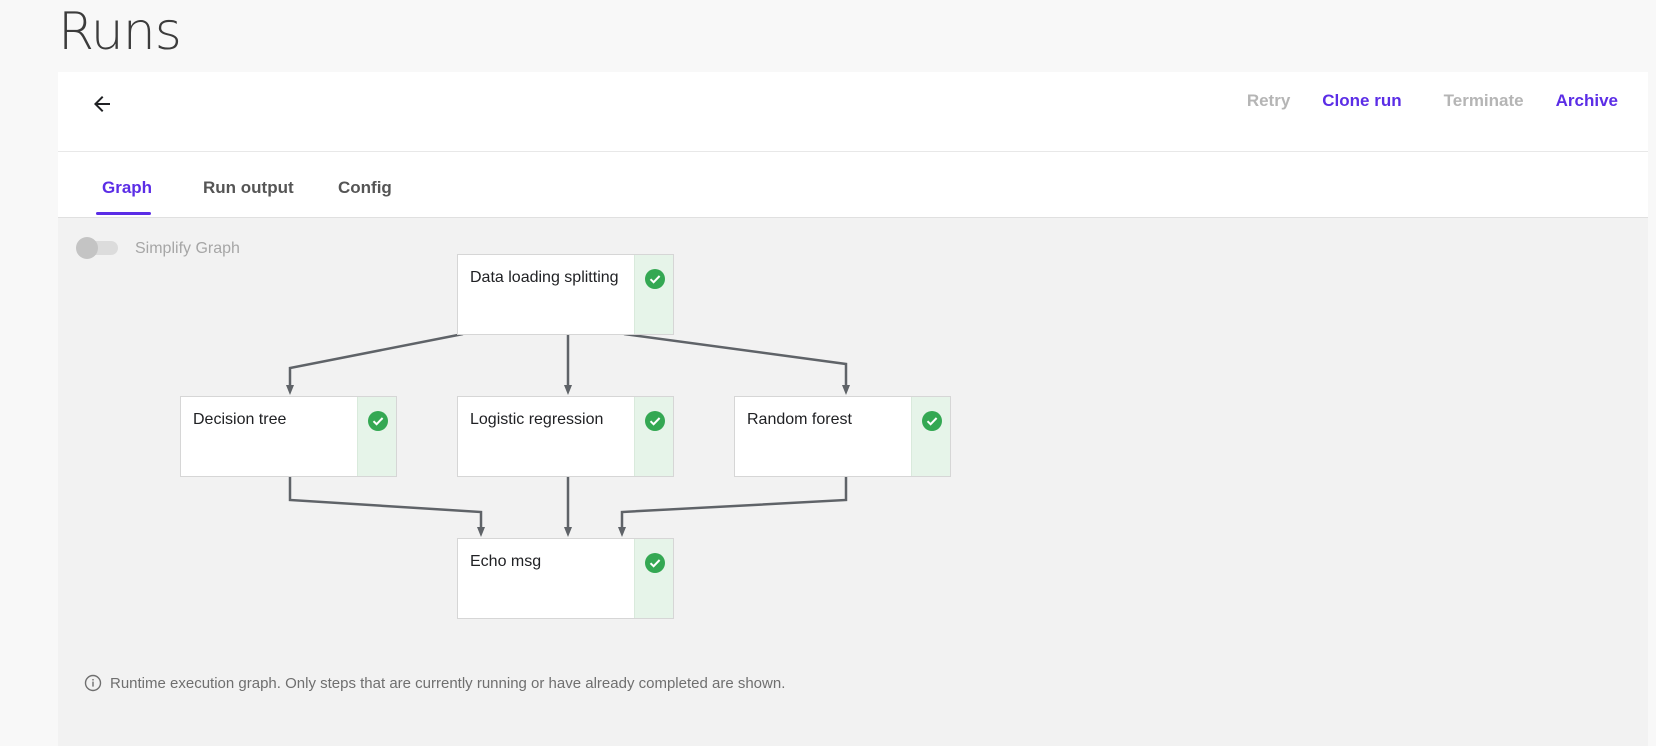  What do you see at coordinates (127, 188) in the screenshot?
I see `tab-graph: Graph` at bounding box center [127, 188].